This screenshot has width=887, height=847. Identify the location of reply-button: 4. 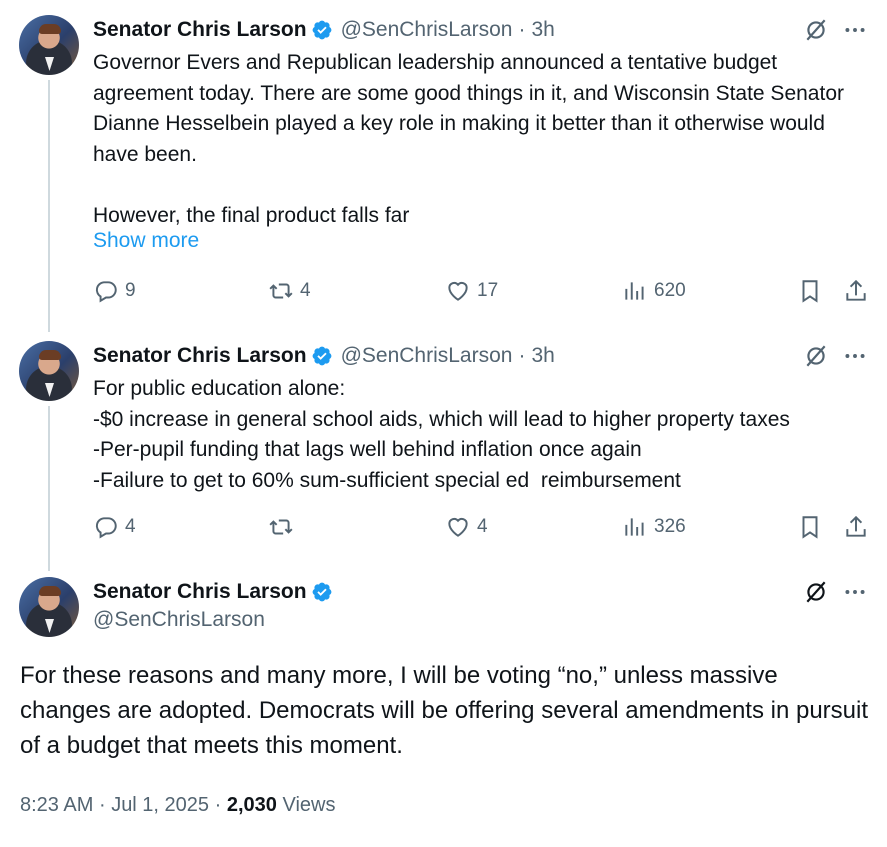
(114, 527).